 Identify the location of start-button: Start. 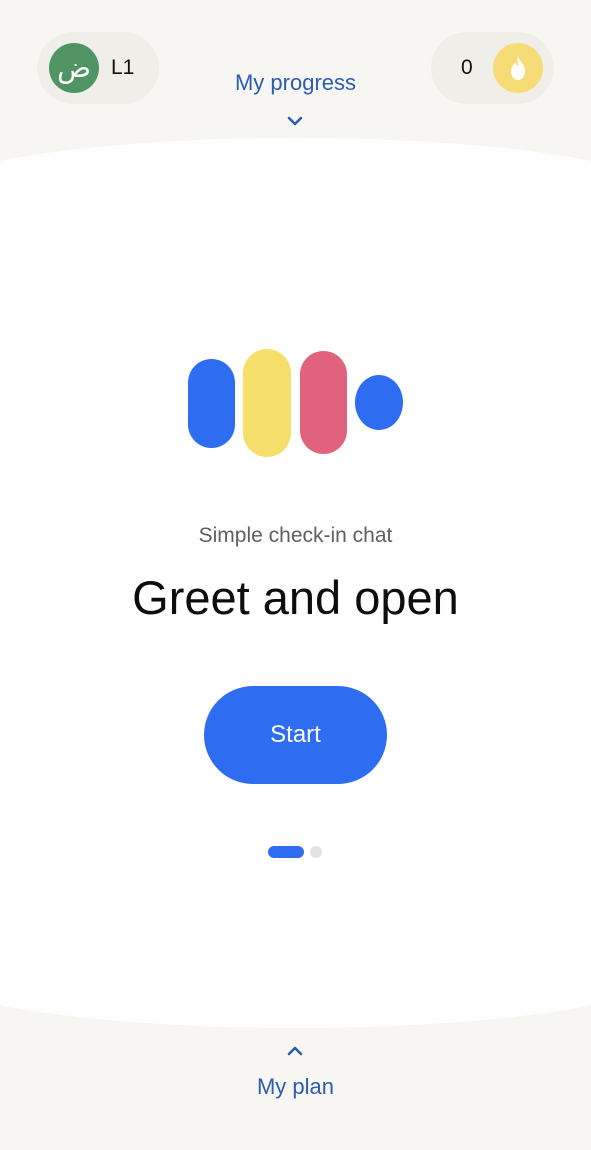
(295, 735).